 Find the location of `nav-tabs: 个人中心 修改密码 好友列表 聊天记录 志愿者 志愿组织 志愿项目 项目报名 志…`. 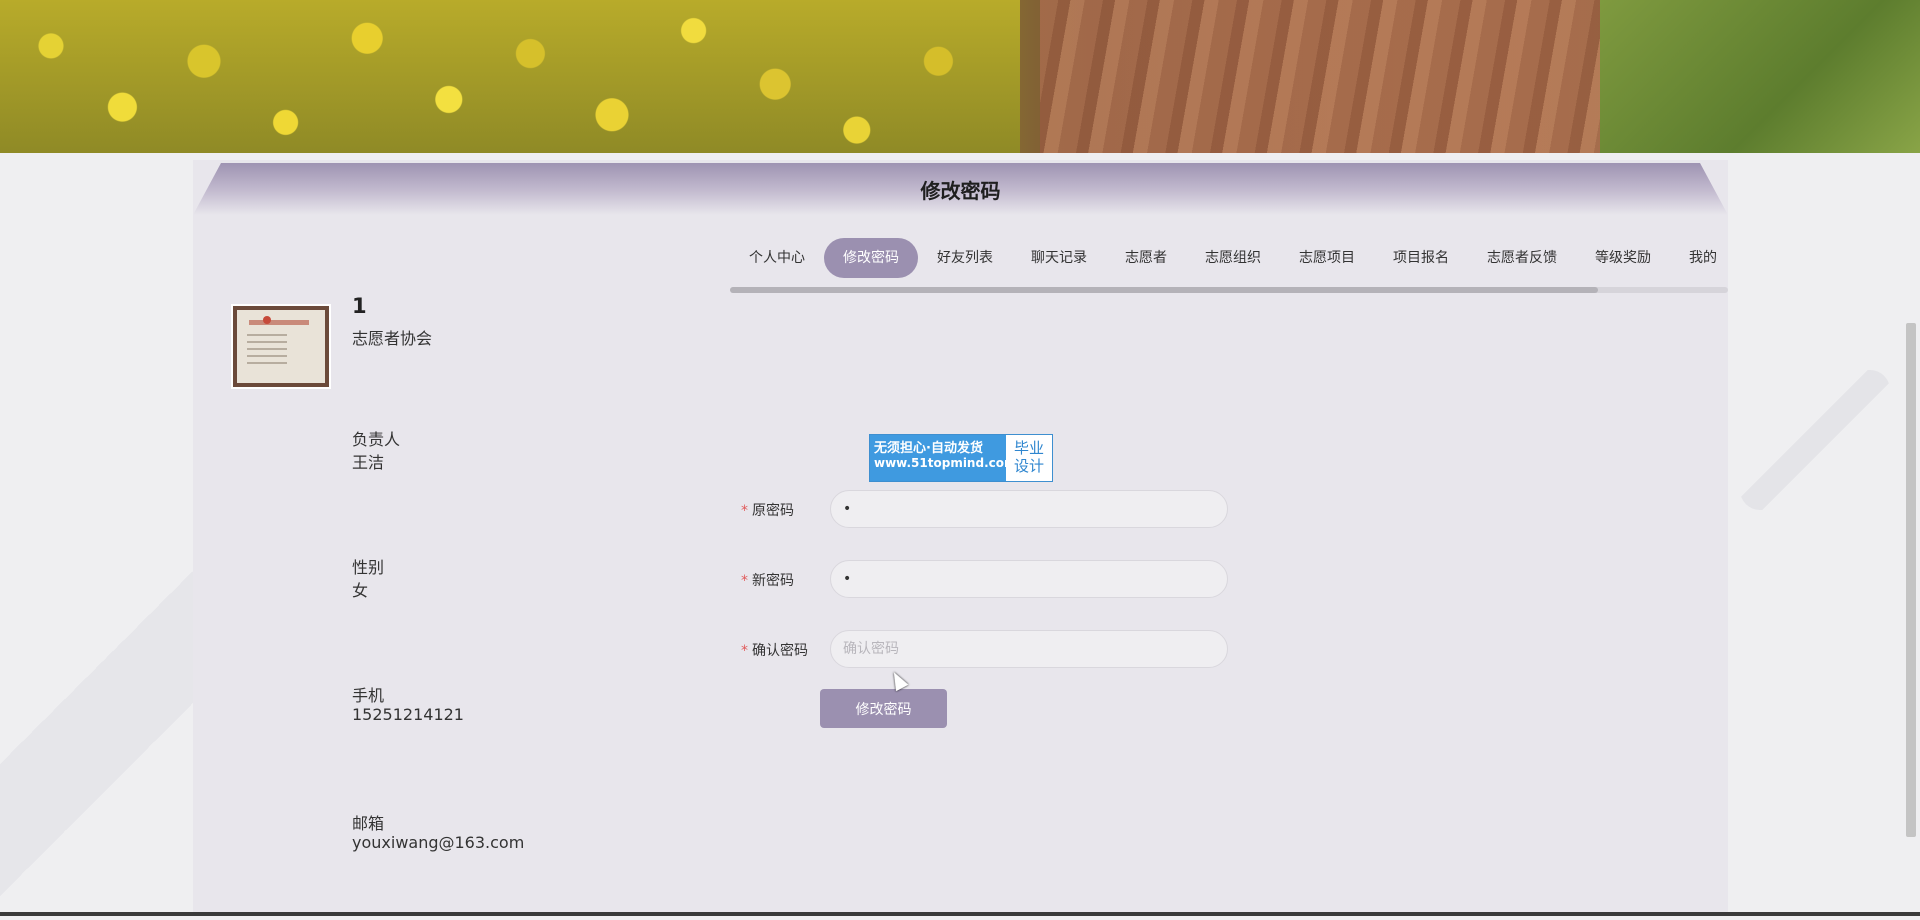

nav-tabs: 个人中心 修改密码 好友列表 聊天记录 志愿者 志愿组织 志愿项目 项目报名 志… is located at coordinates (1229, 262).